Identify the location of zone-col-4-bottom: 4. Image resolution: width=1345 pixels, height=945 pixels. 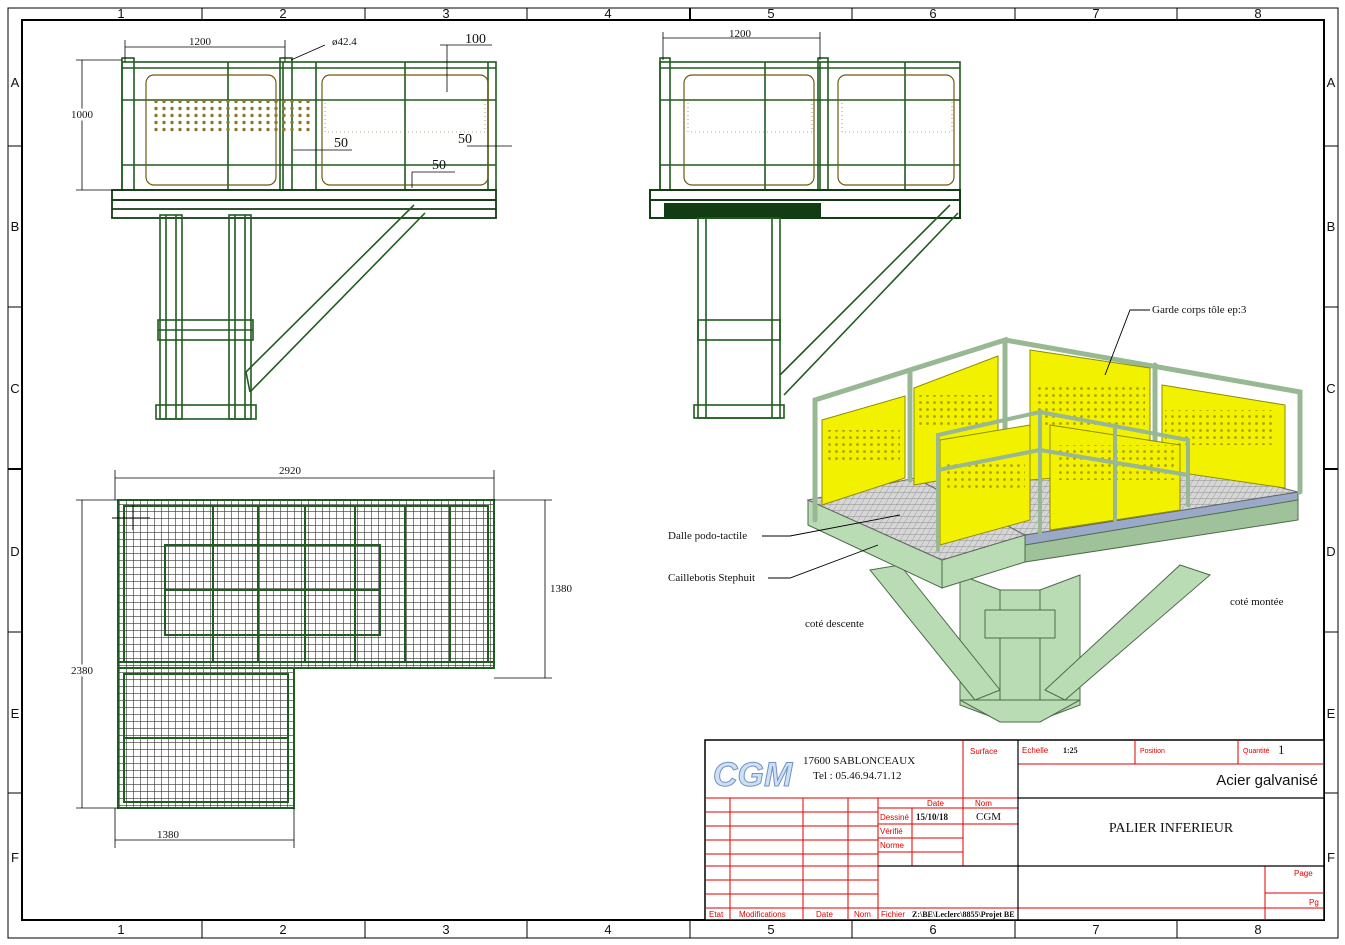
(607, 929).